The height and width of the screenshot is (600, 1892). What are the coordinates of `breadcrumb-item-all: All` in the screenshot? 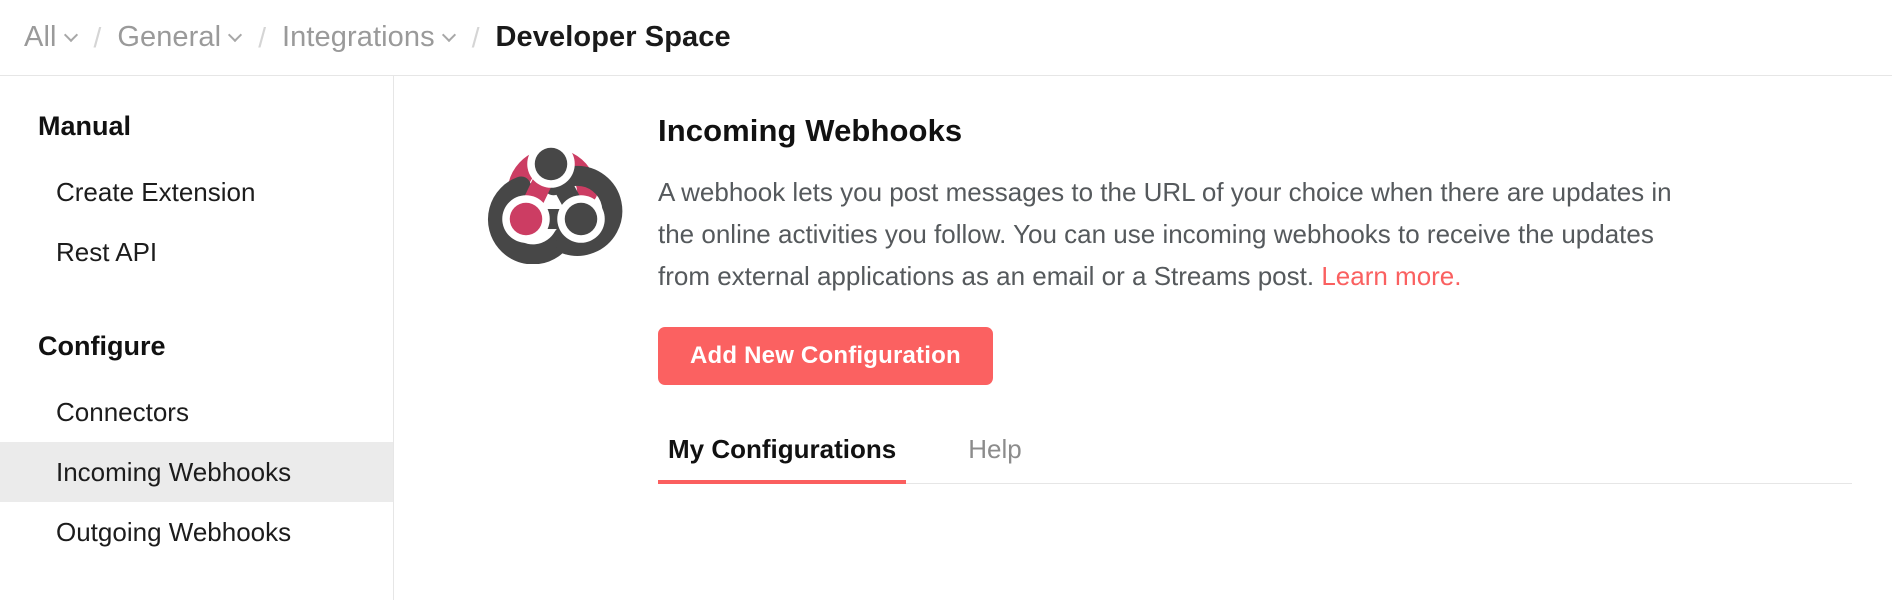 It's located at (51, 37).